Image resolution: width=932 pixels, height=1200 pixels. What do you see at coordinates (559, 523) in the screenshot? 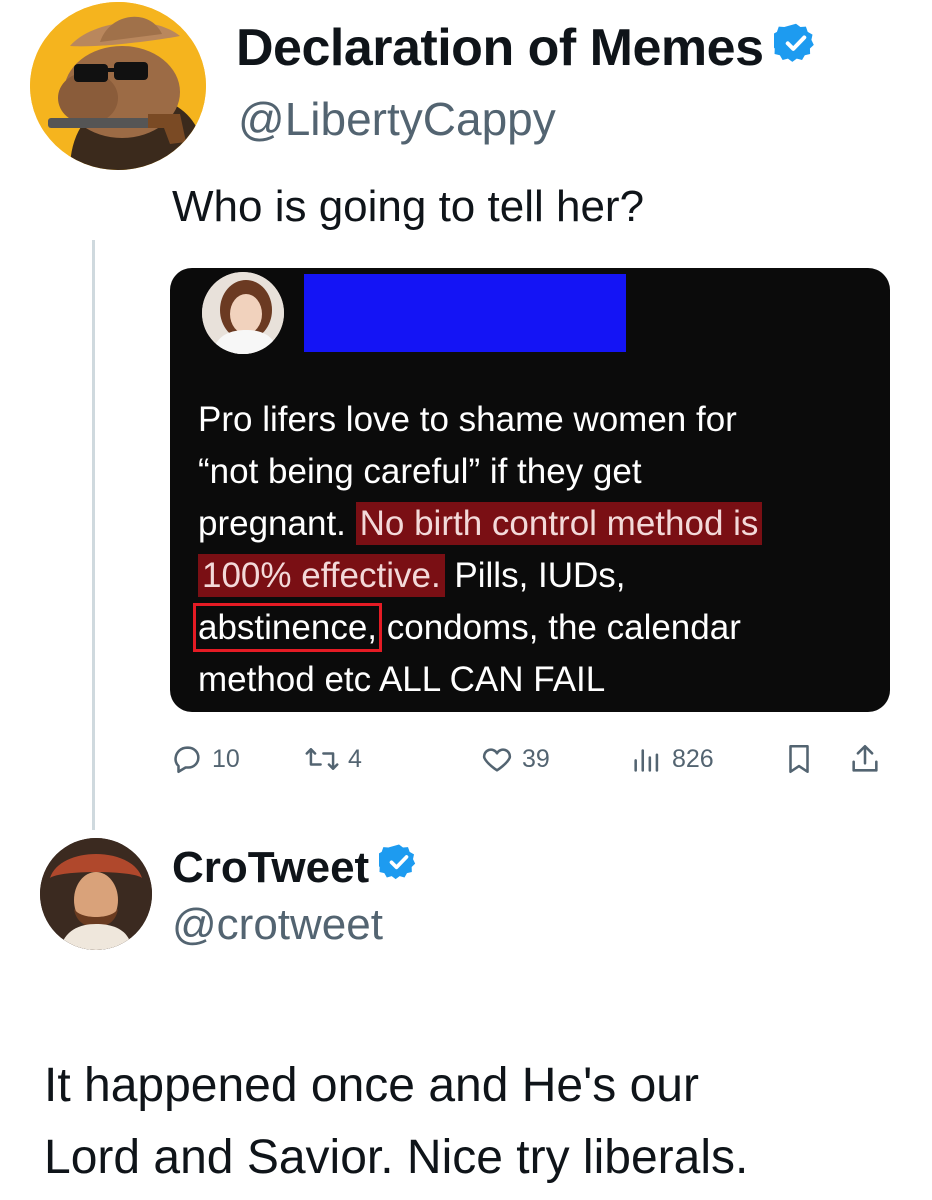
I see `highlighted-text: No birth control method is` at bounding box center [559, 523].